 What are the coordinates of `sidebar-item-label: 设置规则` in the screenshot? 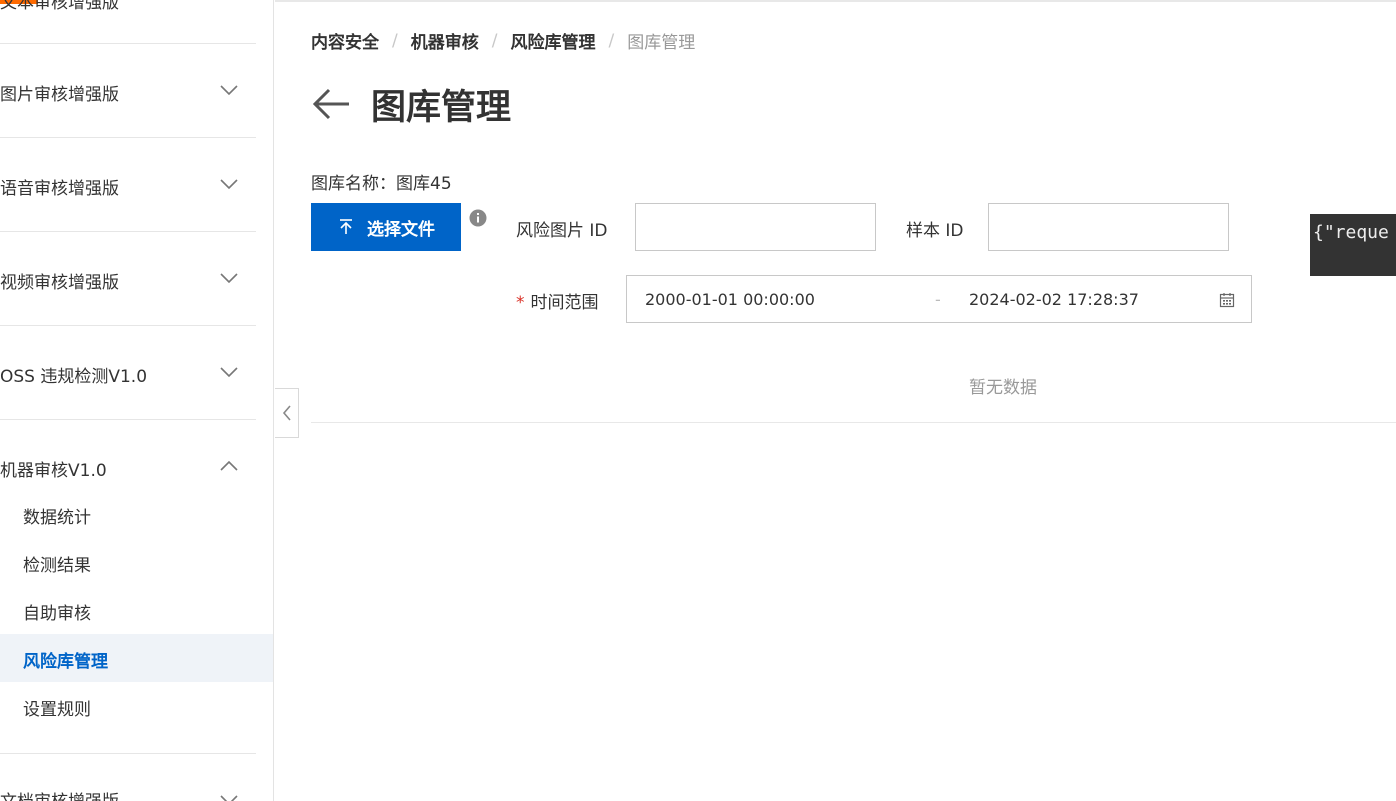 It's located at (57, 710).